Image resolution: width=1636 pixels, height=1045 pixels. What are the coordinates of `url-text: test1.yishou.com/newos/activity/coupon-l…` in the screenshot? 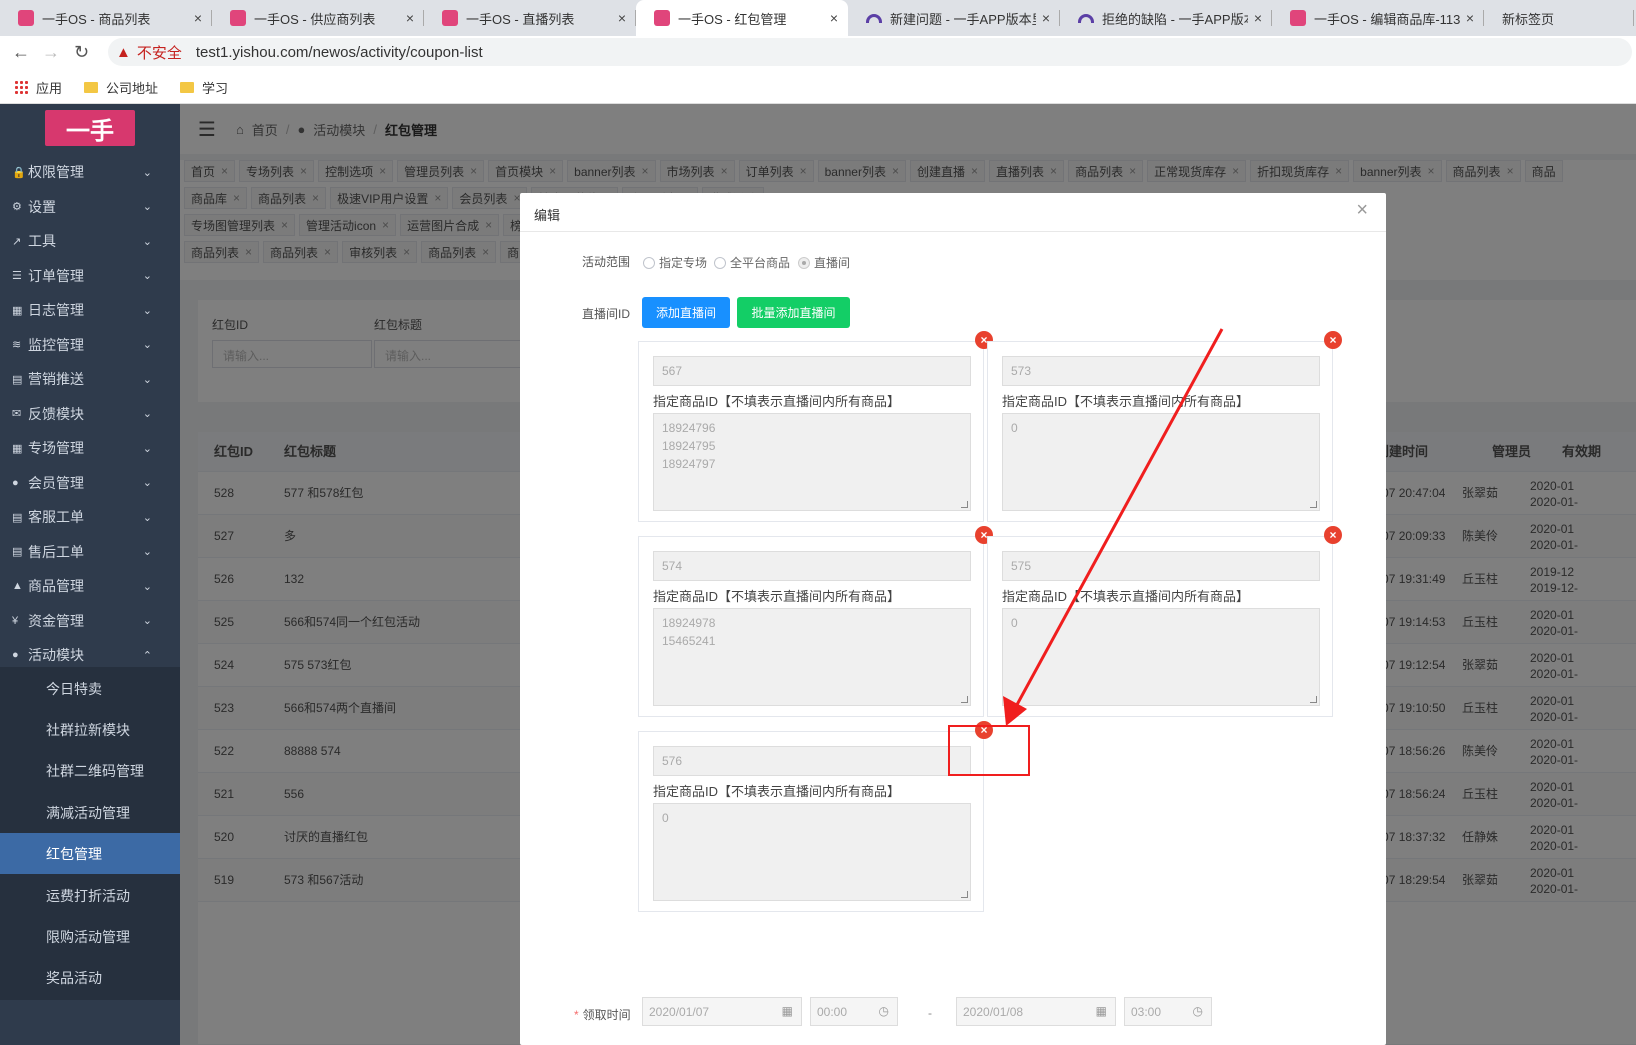 It's located at (339, 52).